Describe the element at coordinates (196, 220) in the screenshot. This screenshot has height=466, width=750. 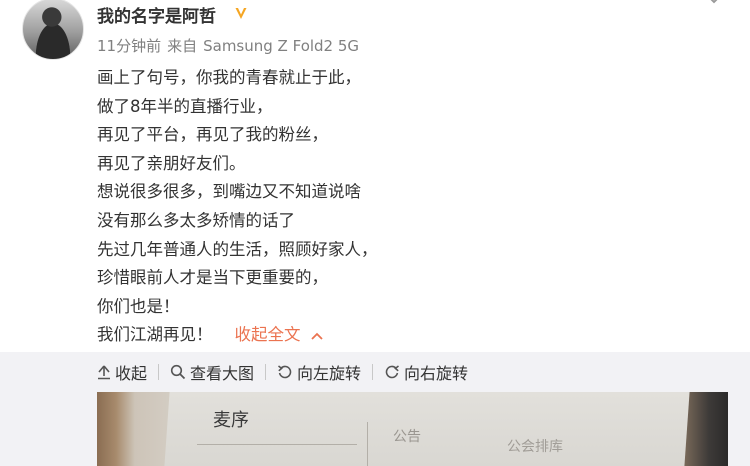
I see `content-line: 没有那么多太多矫情的话了` at that location.